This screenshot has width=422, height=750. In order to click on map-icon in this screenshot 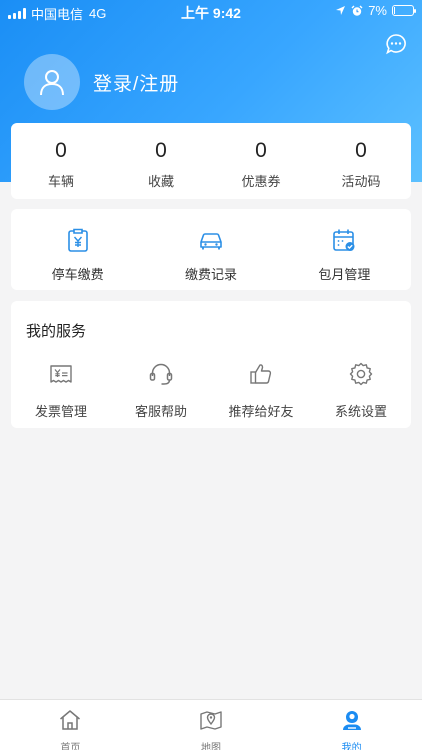, I will do `click(211, 720)`.